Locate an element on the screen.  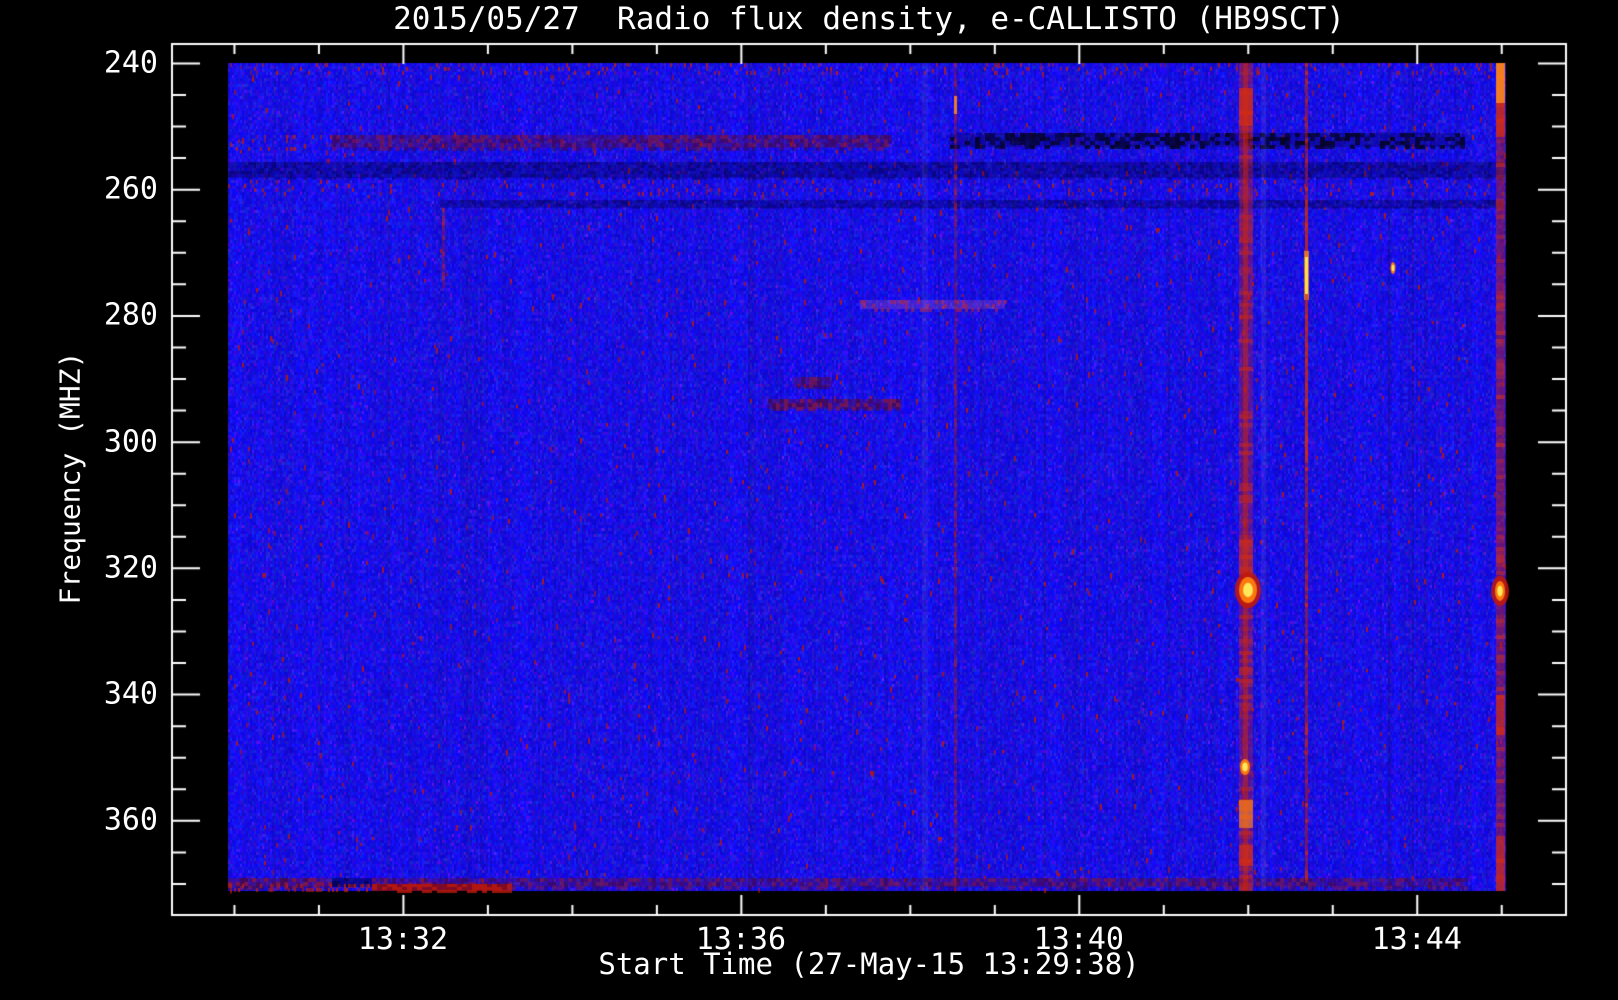
y-tick-label: 300 is located at coordinates (130, 442).